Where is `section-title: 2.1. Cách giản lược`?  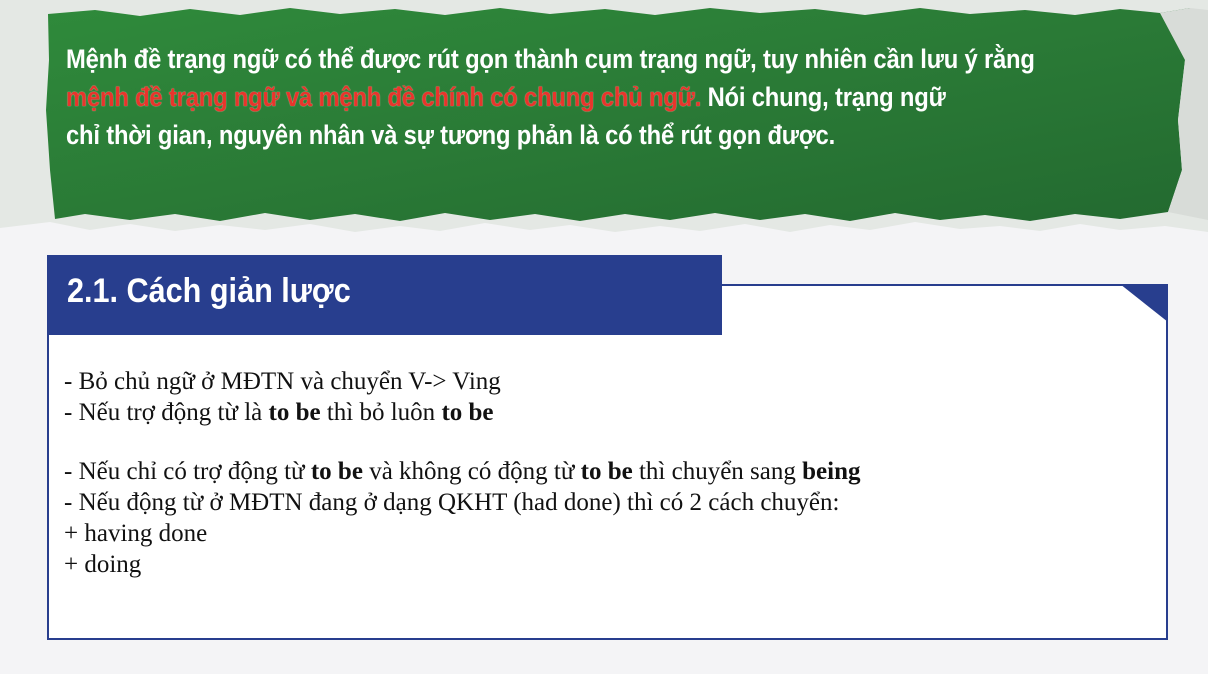
section-title: 2.1. Cách giản lược is located at coordinates (209, 291).